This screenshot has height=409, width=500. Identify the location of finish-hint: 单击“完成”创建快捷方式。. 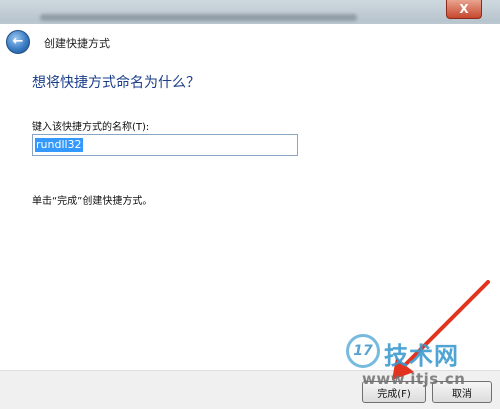
(92, 201).